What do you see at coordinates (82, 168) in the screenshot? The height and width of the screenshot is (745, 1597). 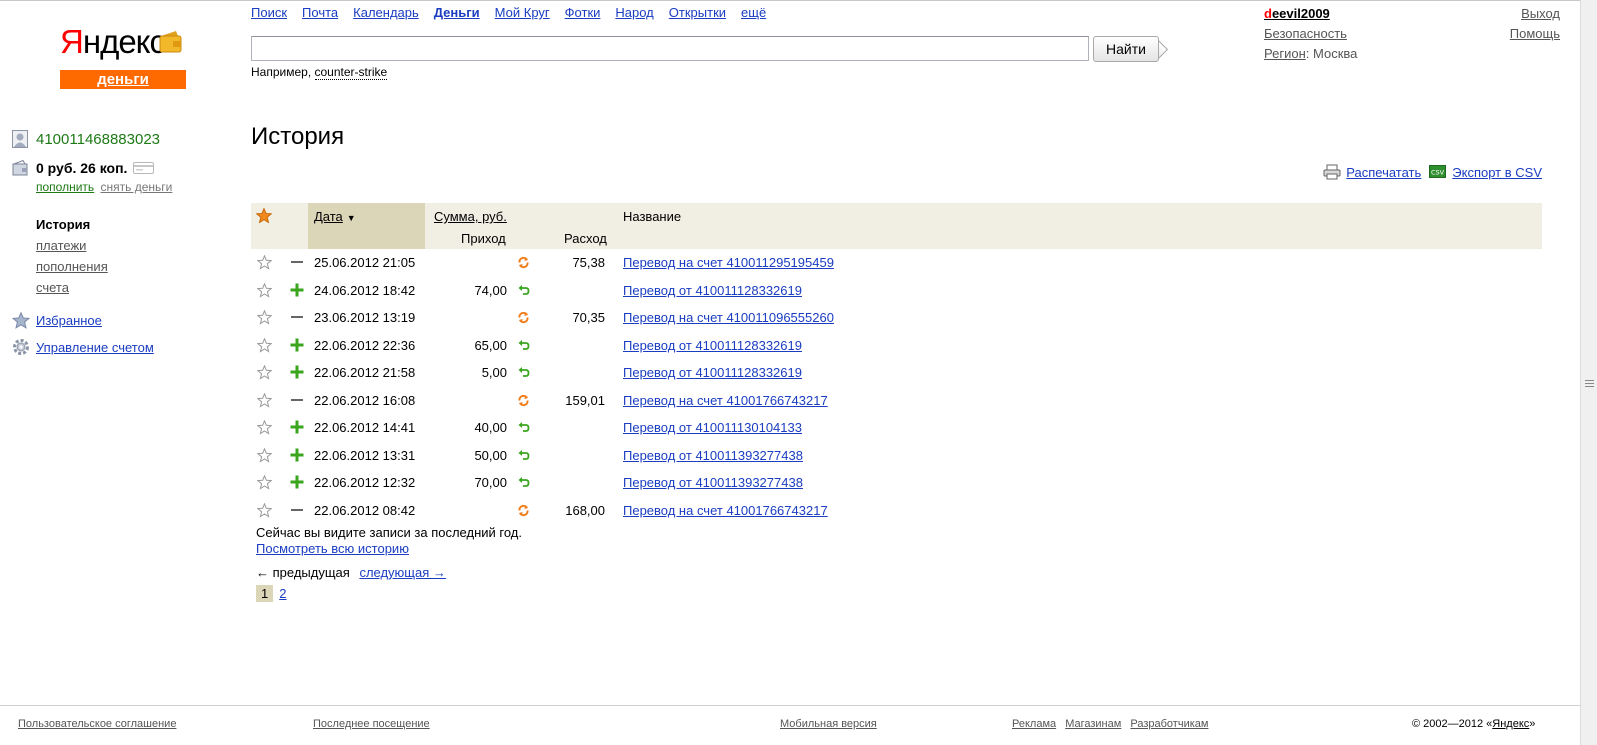 I see `balance-amount: 0 руб. 26 коп.` at bounding box center [82, 168].